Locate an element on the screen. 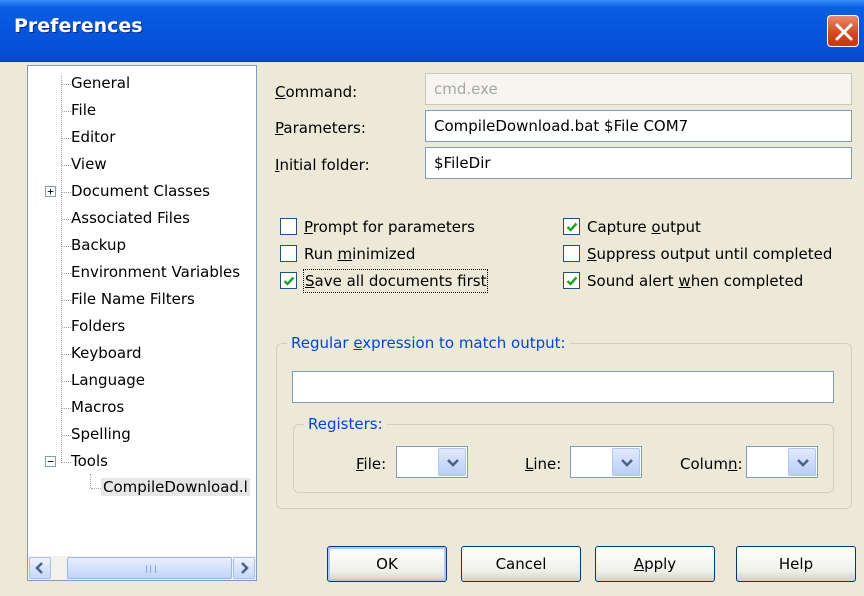  tree-item-macros: Macros is located at coordinates (97, 407).